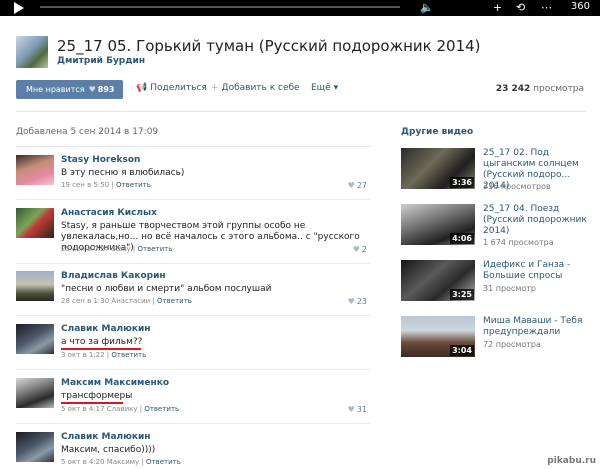  I want to click on comment-time: 25 сен в 0:27, so click(85, 249).